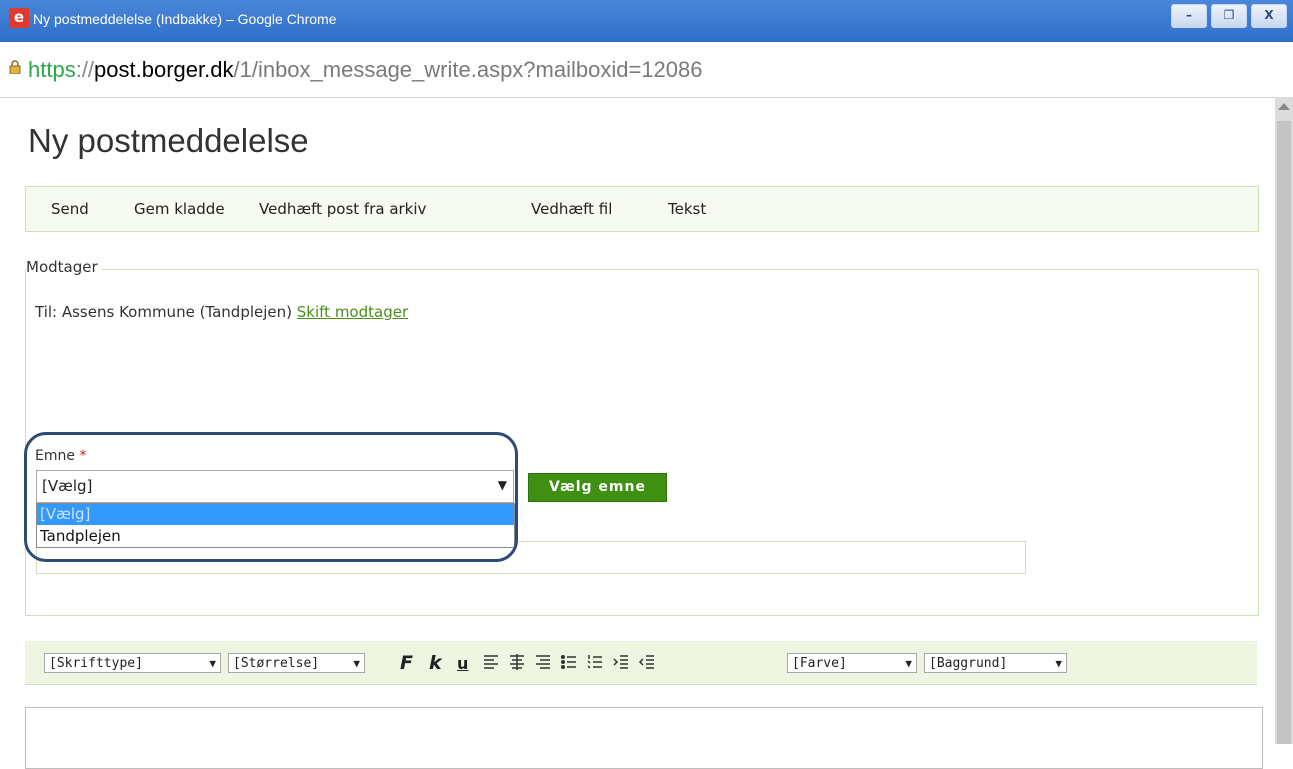 The height and width of the screenshot is (769, 1293). I want to click on size-select-value: [Størrelse], so click(276, 663).